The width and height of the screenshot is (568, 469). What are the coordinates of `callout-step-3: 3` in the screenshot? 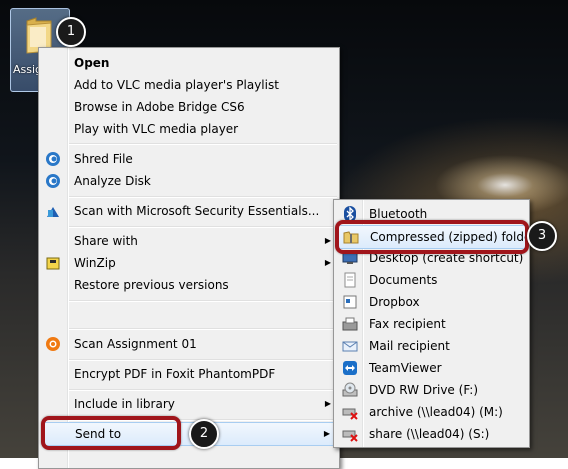 It's located at (542, 236).